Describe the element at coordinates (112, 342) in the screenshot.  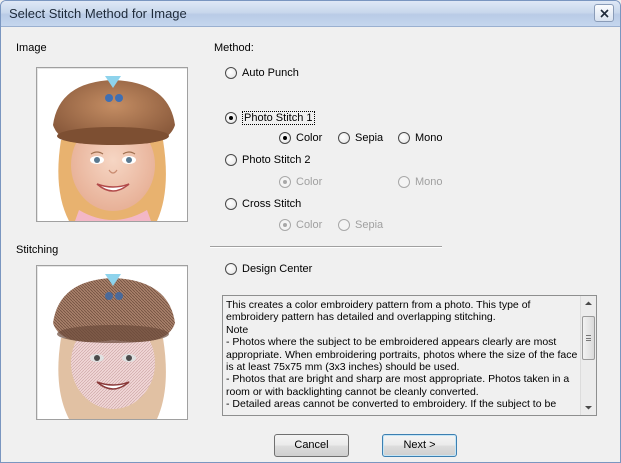
I see `stitching-preview` at that location.